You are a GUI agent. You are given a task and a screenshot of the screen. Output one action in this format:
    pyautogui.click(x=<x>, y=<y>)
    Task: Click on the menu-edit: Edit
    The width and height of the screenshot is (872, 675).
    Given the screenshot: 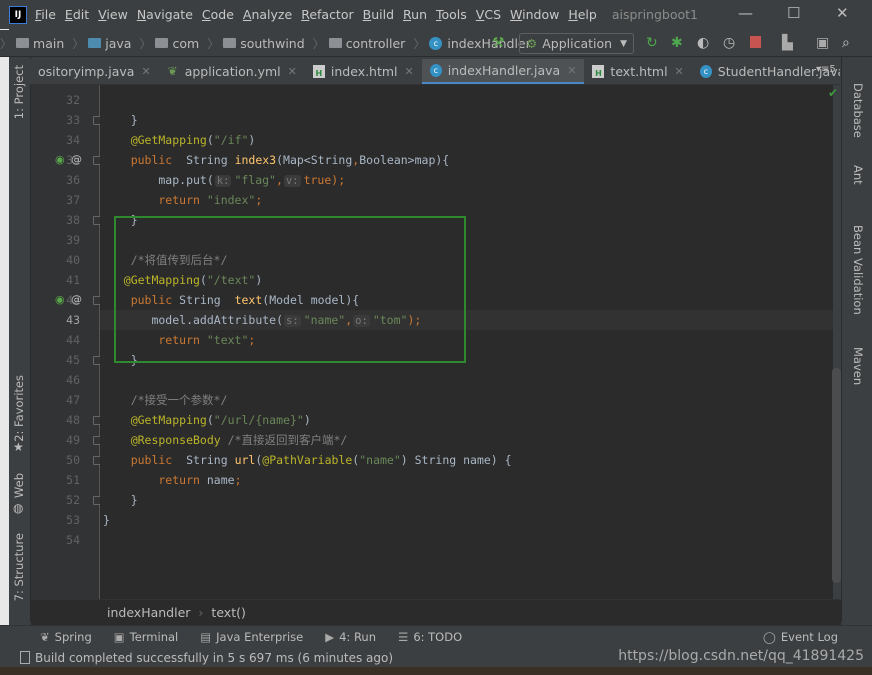 What is the action you would take?
    pyautogui.click(x=77, y=14)
    